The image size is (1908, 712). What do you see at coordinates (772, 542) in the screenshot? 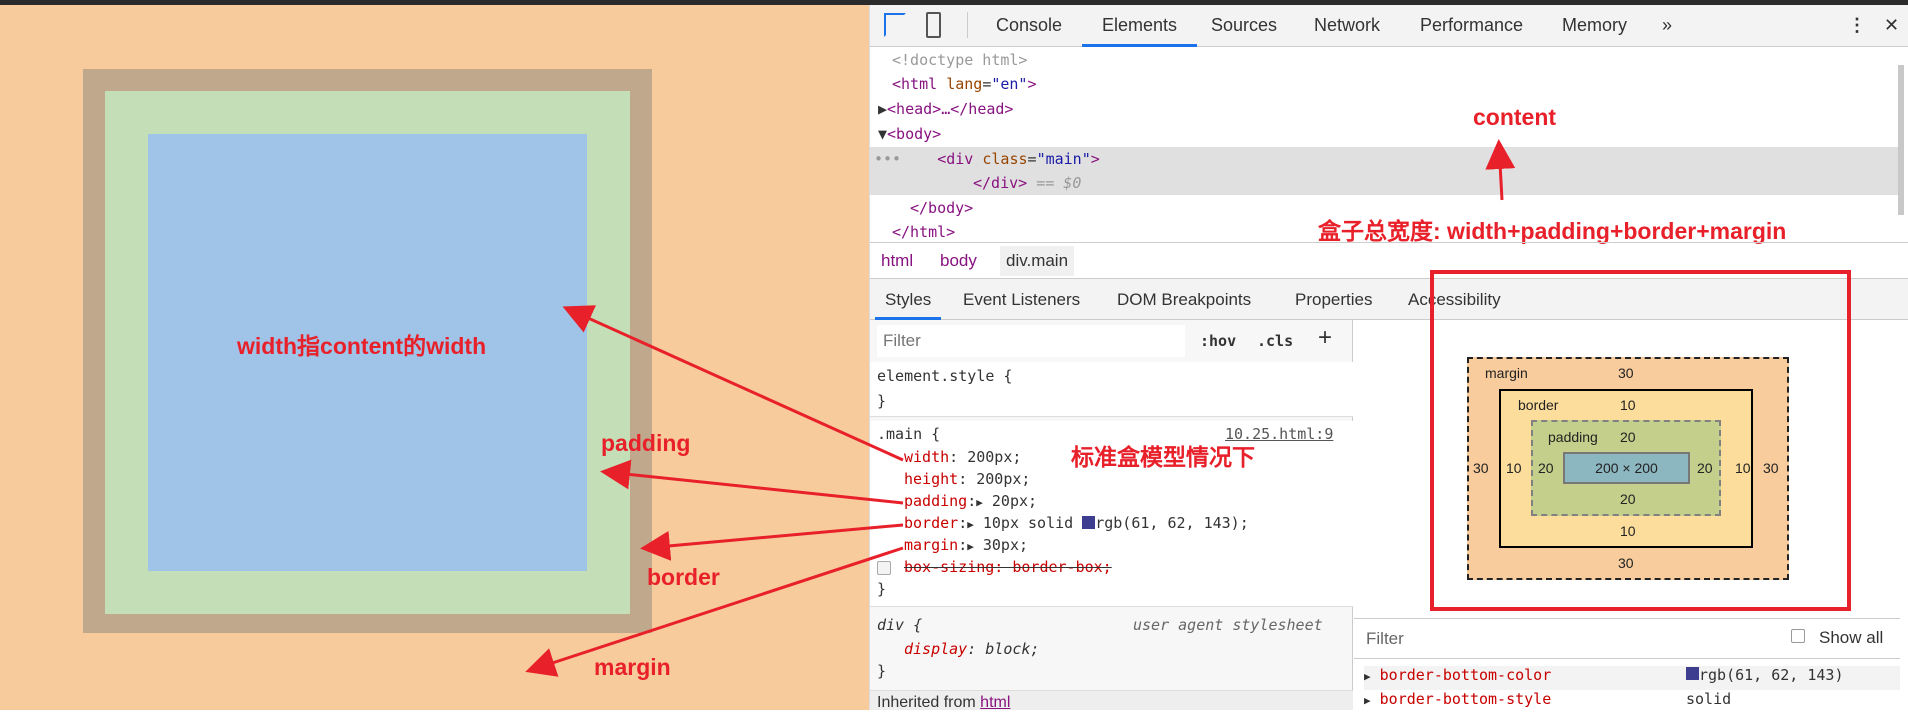
I see `arrow-border` at bounding box center [772, 542].